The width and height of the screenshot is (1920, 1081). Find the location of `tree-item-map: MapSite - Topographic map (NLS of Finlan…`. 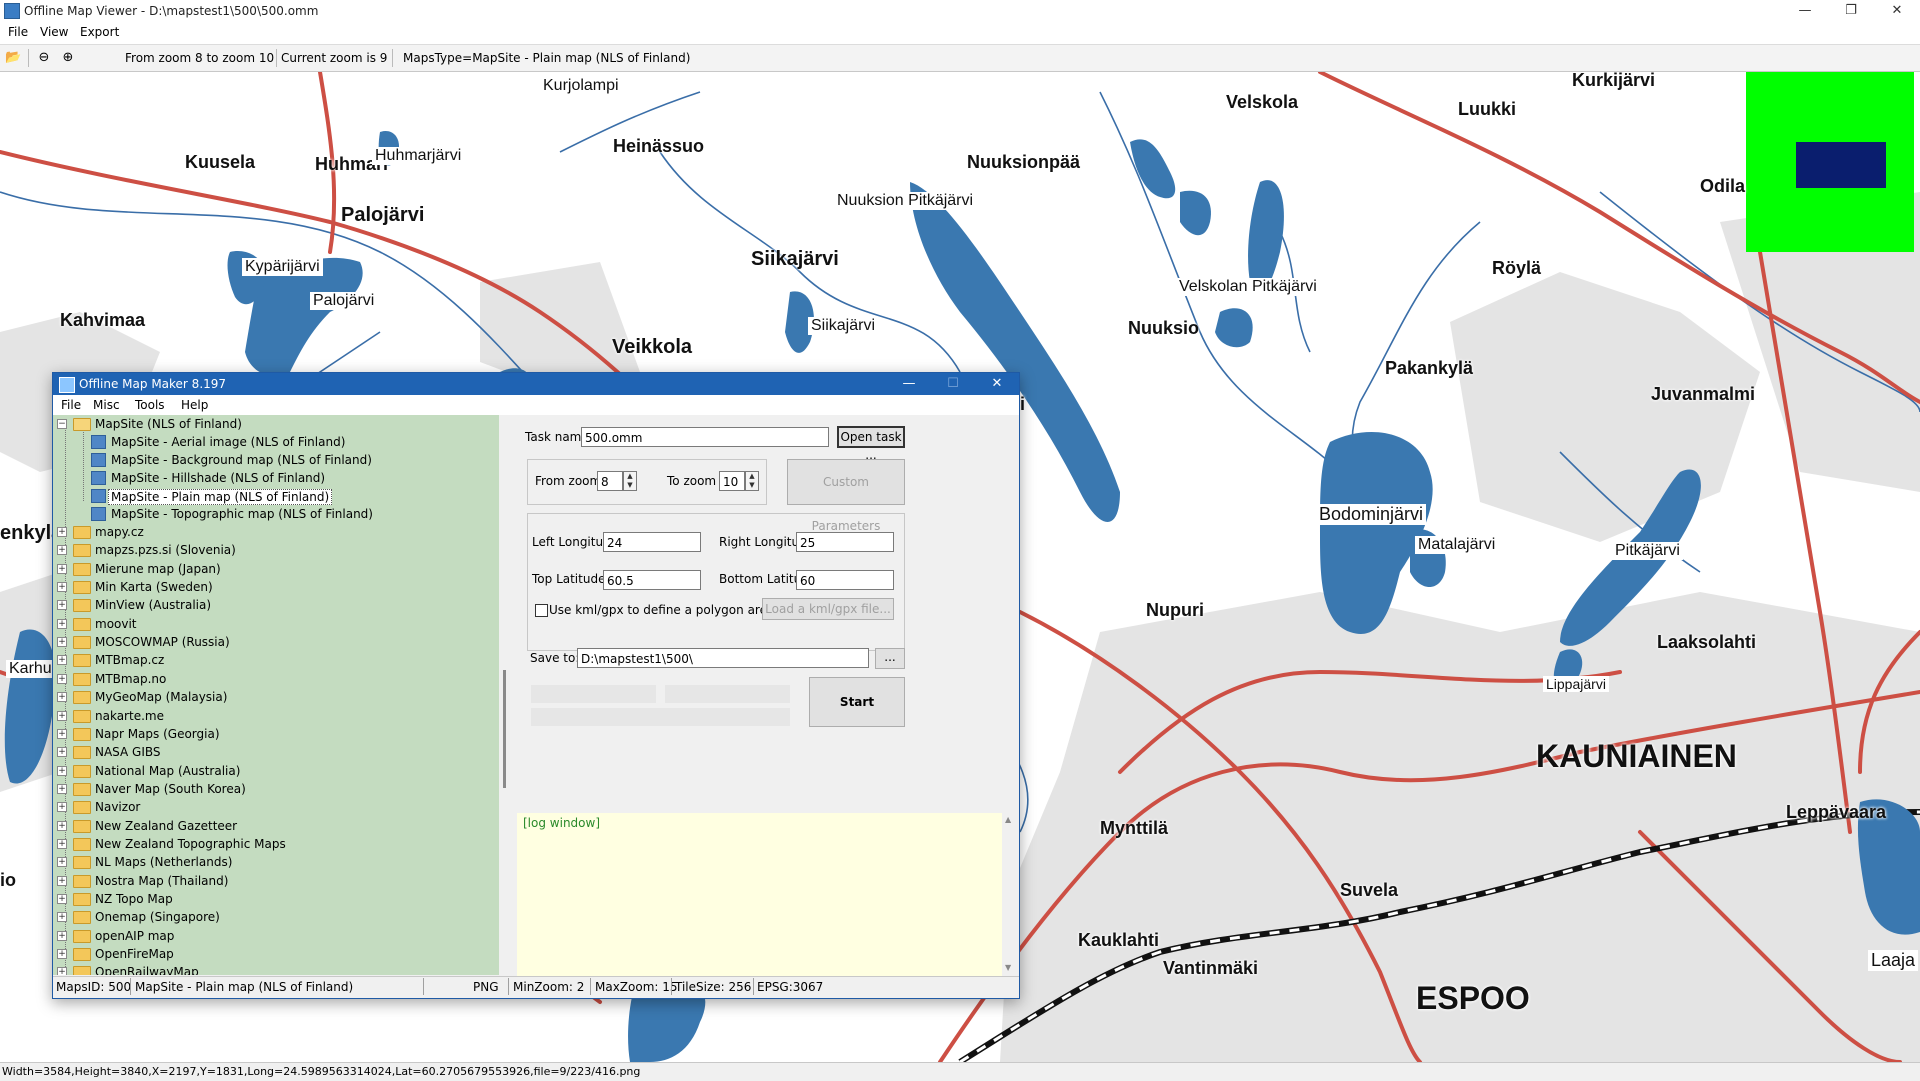

tree-item-map: MapSite - Topographic map (NLS of Finlan… is located at coordinates (276, 514).